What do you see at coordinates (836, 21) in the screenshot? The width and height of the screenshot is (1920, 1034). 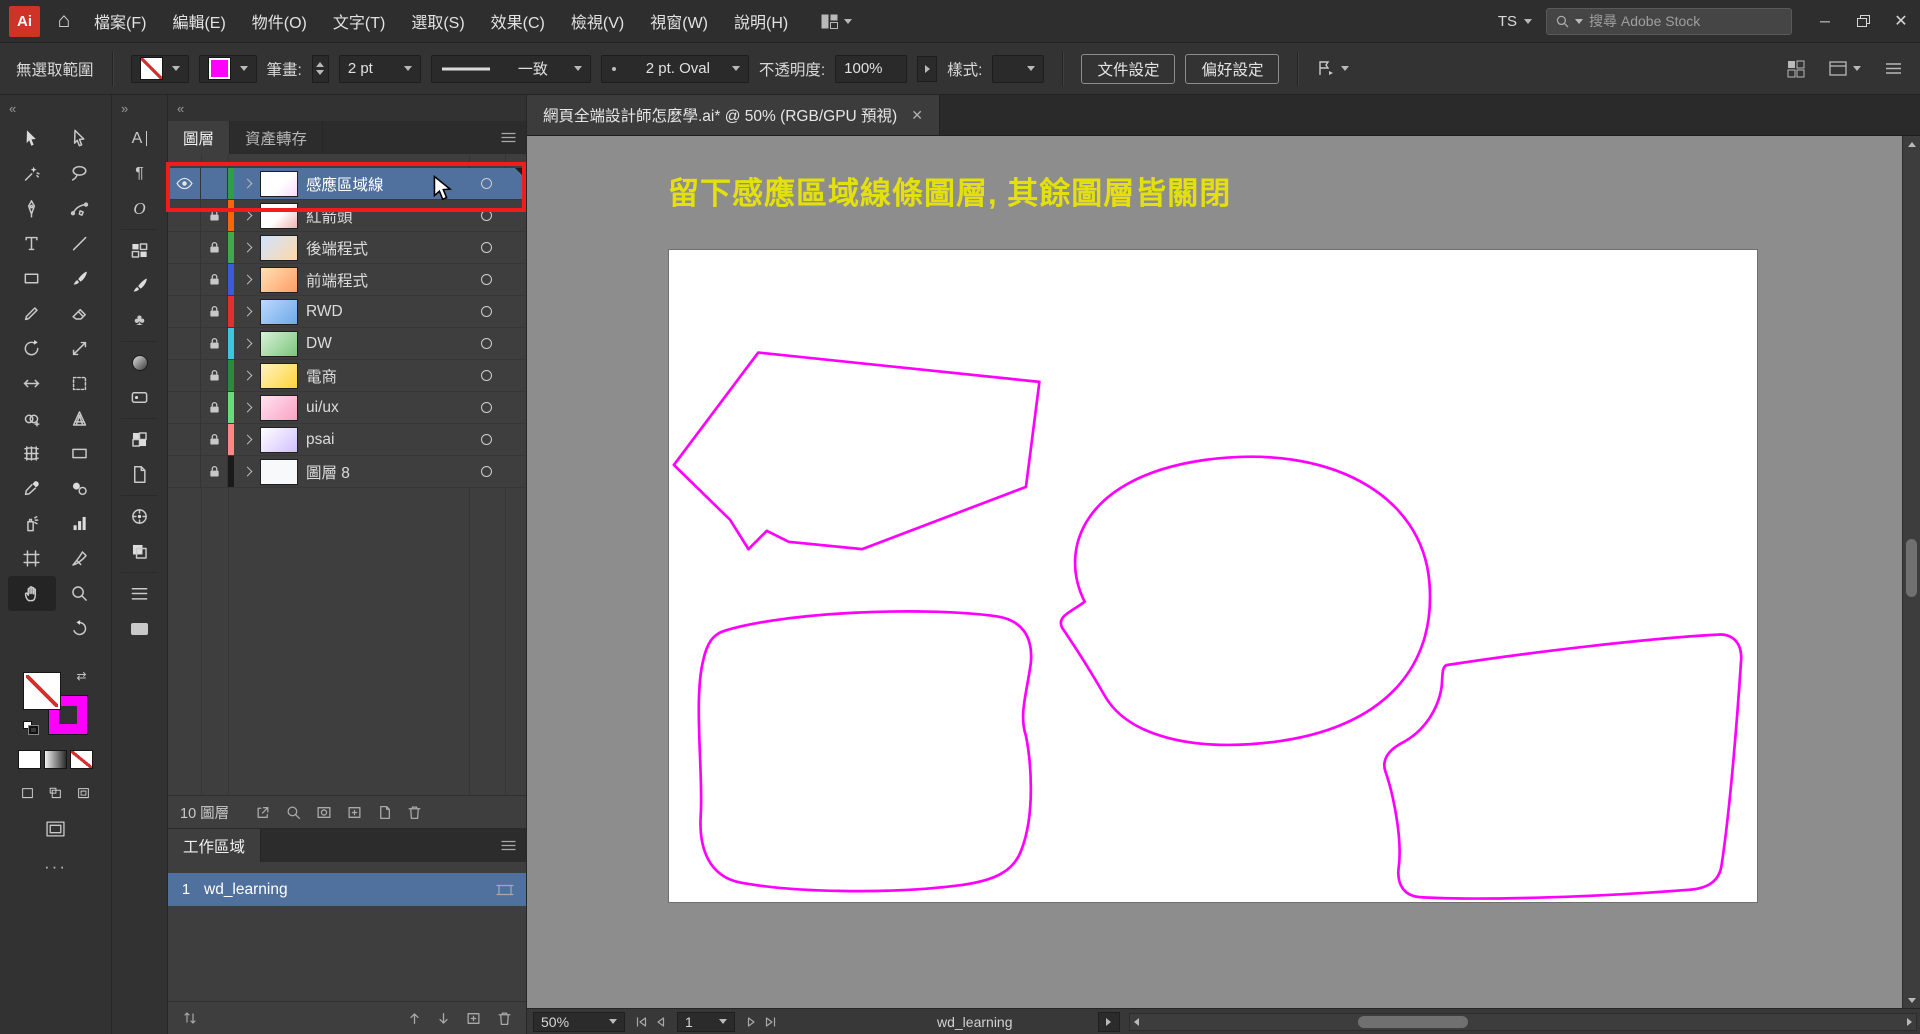 I see `document-layout-switcher` at bounding box center [836, 21].